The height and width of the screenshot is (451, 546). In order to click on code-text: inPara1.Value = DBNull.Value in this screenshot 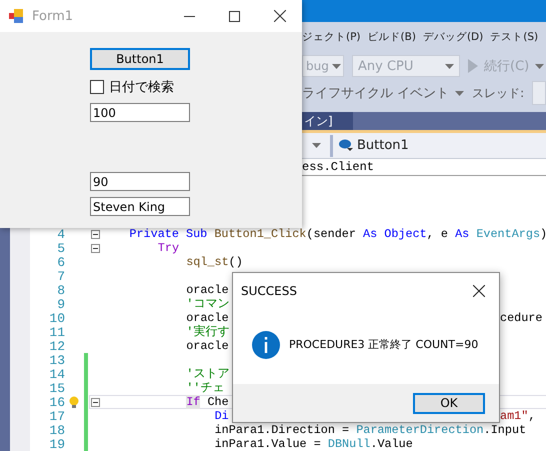, I will do `click(313, 444)`.